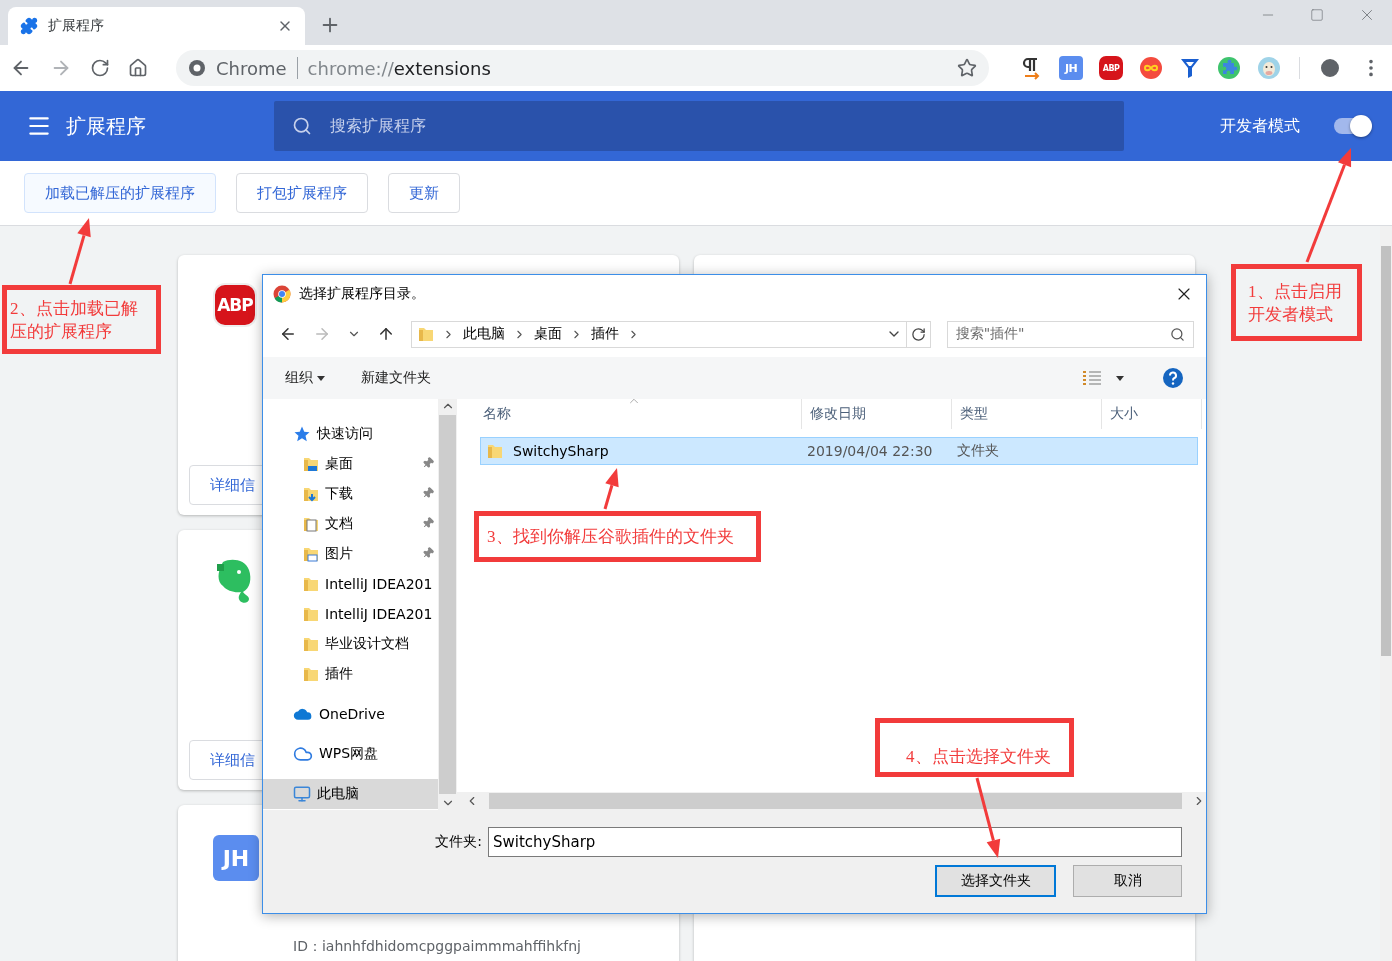 The width and height of the screenshot is (1392, 961). What do you see at coordinates (282, 294) in the screenshot?
I see `chrome-logo` at bounding box center [282, 294].